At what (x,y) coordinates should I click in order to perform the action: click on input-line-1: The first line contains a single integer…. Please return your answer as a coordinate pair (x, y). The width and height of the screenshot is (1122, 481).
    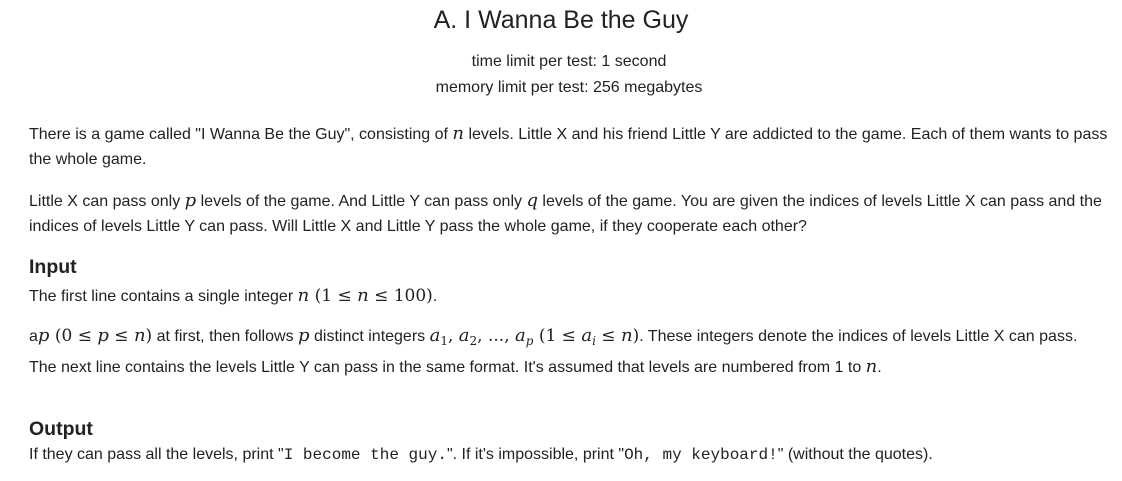
    Looking at the image, I should click on (569, 296).